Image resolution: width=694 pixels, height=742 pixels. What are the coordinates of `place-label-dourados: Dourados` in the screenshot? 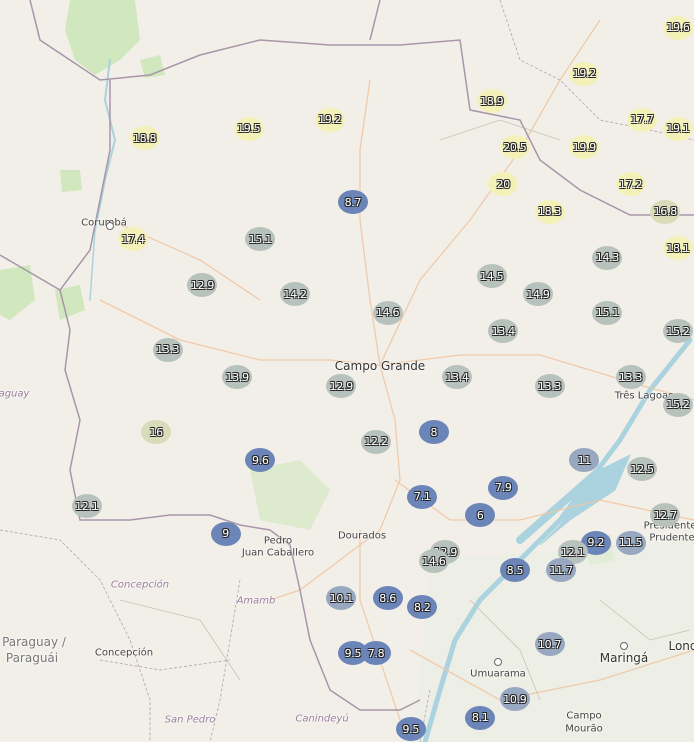 It's located at (362, 536).